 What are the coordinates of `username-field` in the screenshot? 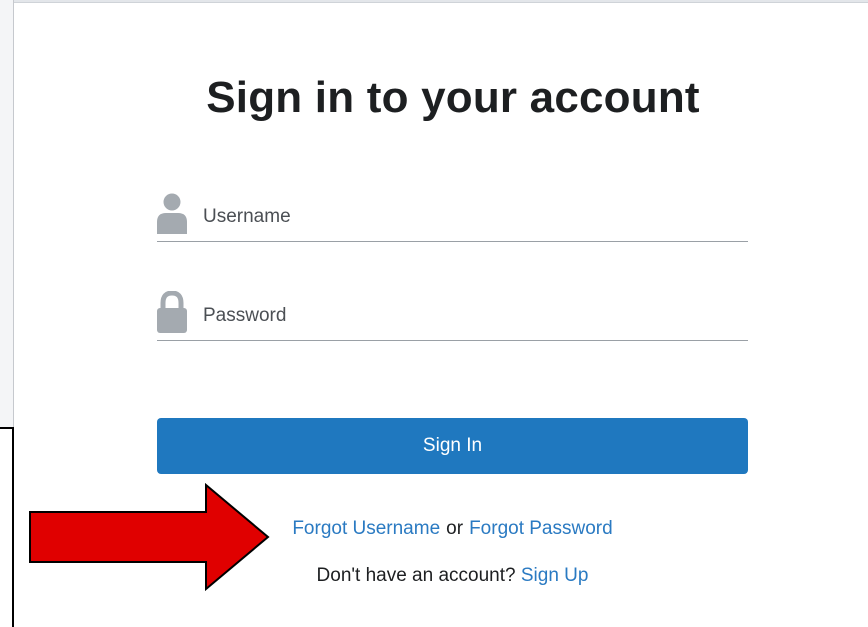 It's located at (452, 217).